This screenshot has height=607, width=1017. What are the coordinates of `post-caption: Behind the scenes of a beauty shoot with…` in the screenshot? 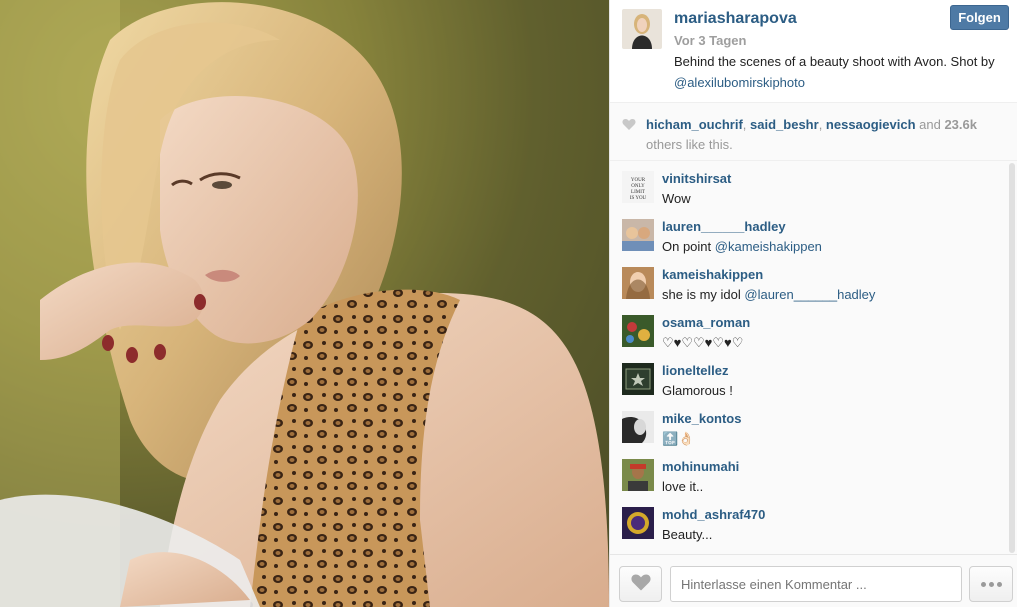 It's located at (840, 72).